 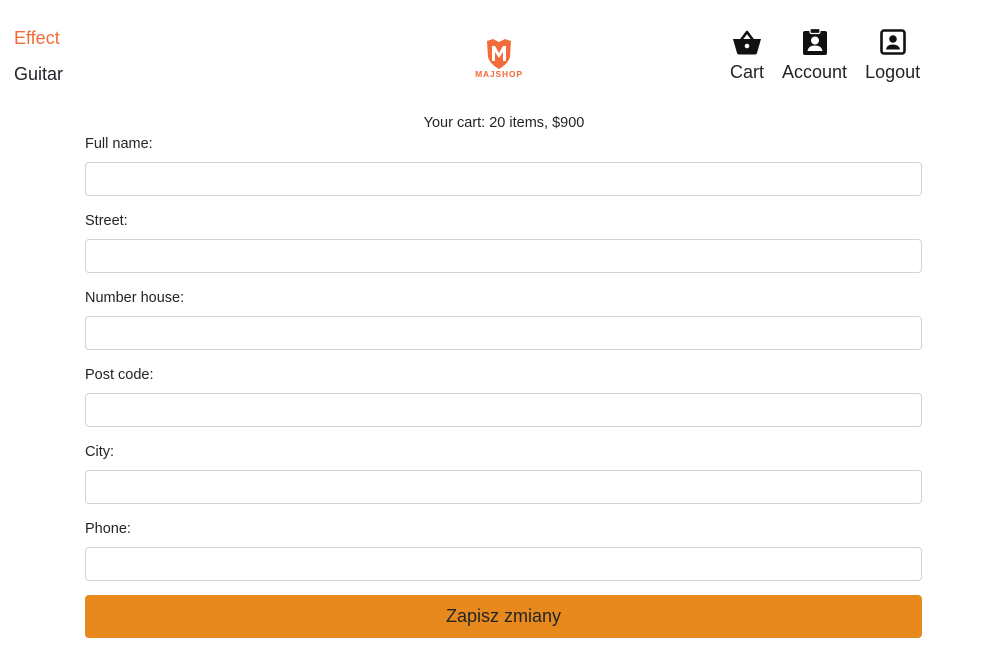 I want to click on save-changes-button: Zapisz zmiany, so click(x=503, y=616).